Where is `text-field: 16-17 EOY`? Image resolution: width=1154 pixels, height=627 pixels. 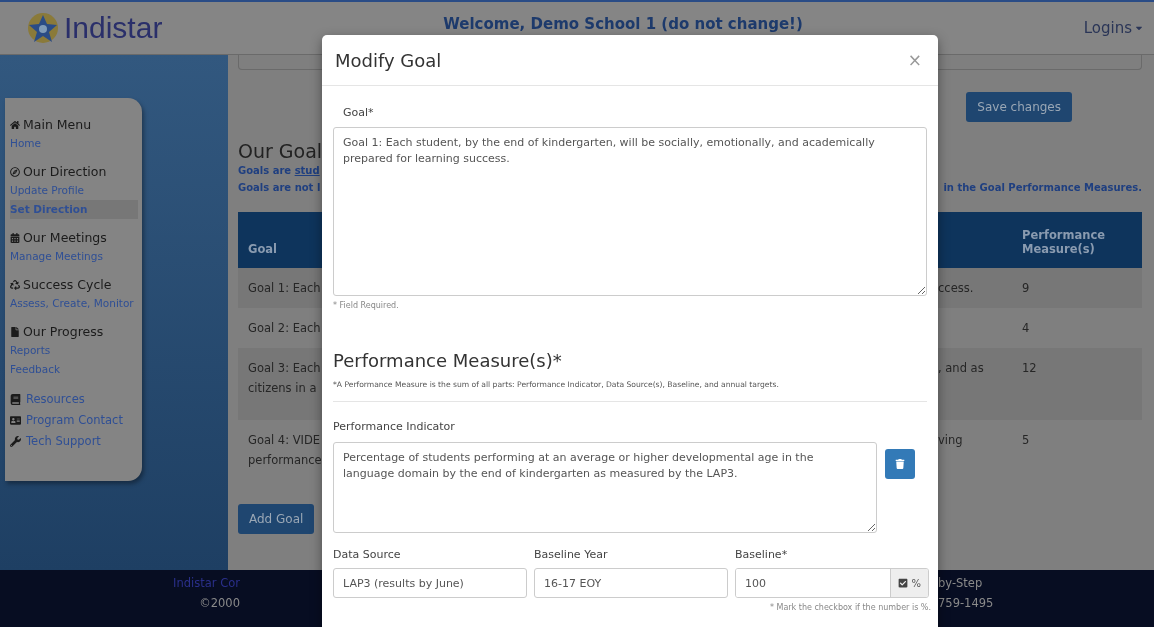 text-field: 16-17 EOY is located at coordinates (631, 583).